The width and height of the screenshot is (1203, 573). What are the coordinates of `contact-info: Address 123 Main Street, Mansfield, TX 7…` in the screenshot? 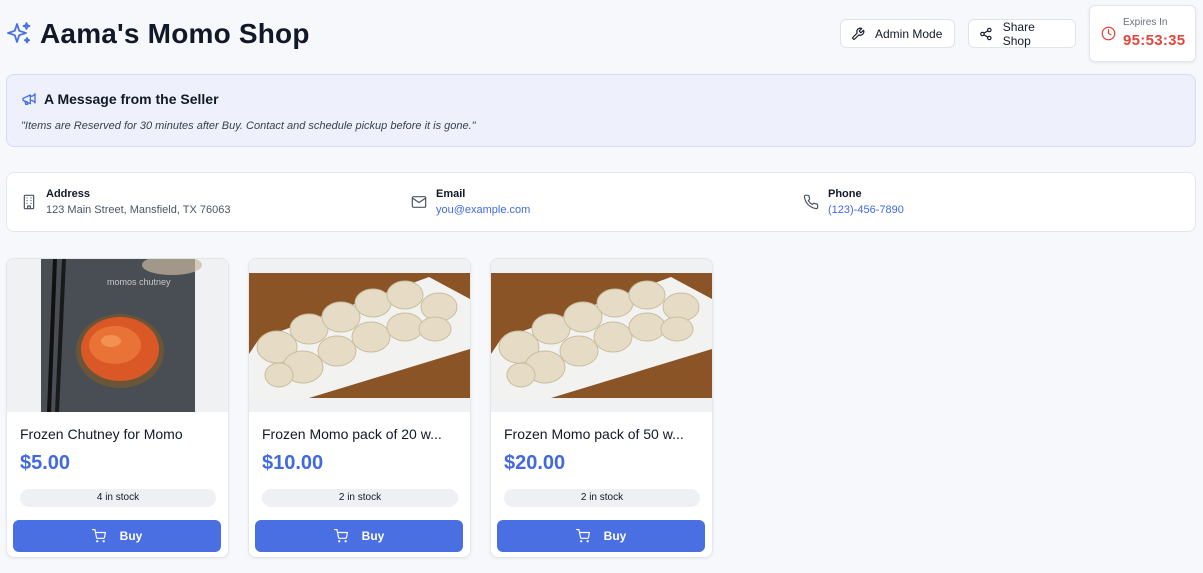 It's located at (601, 202).